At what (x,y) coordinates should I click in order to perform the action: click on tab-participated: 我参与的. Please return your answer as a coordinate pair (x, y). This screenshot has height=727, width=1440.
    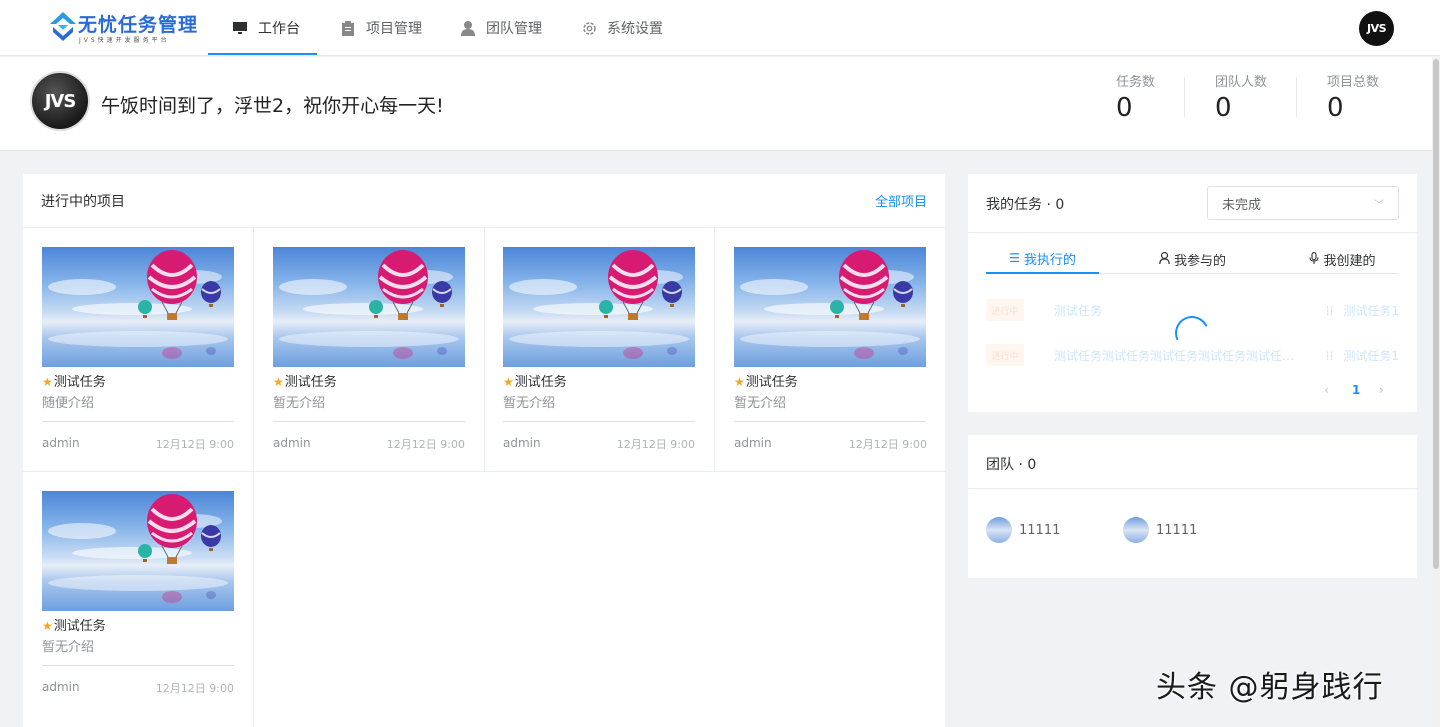
    Looking at the image, I should click on (1192, 259).